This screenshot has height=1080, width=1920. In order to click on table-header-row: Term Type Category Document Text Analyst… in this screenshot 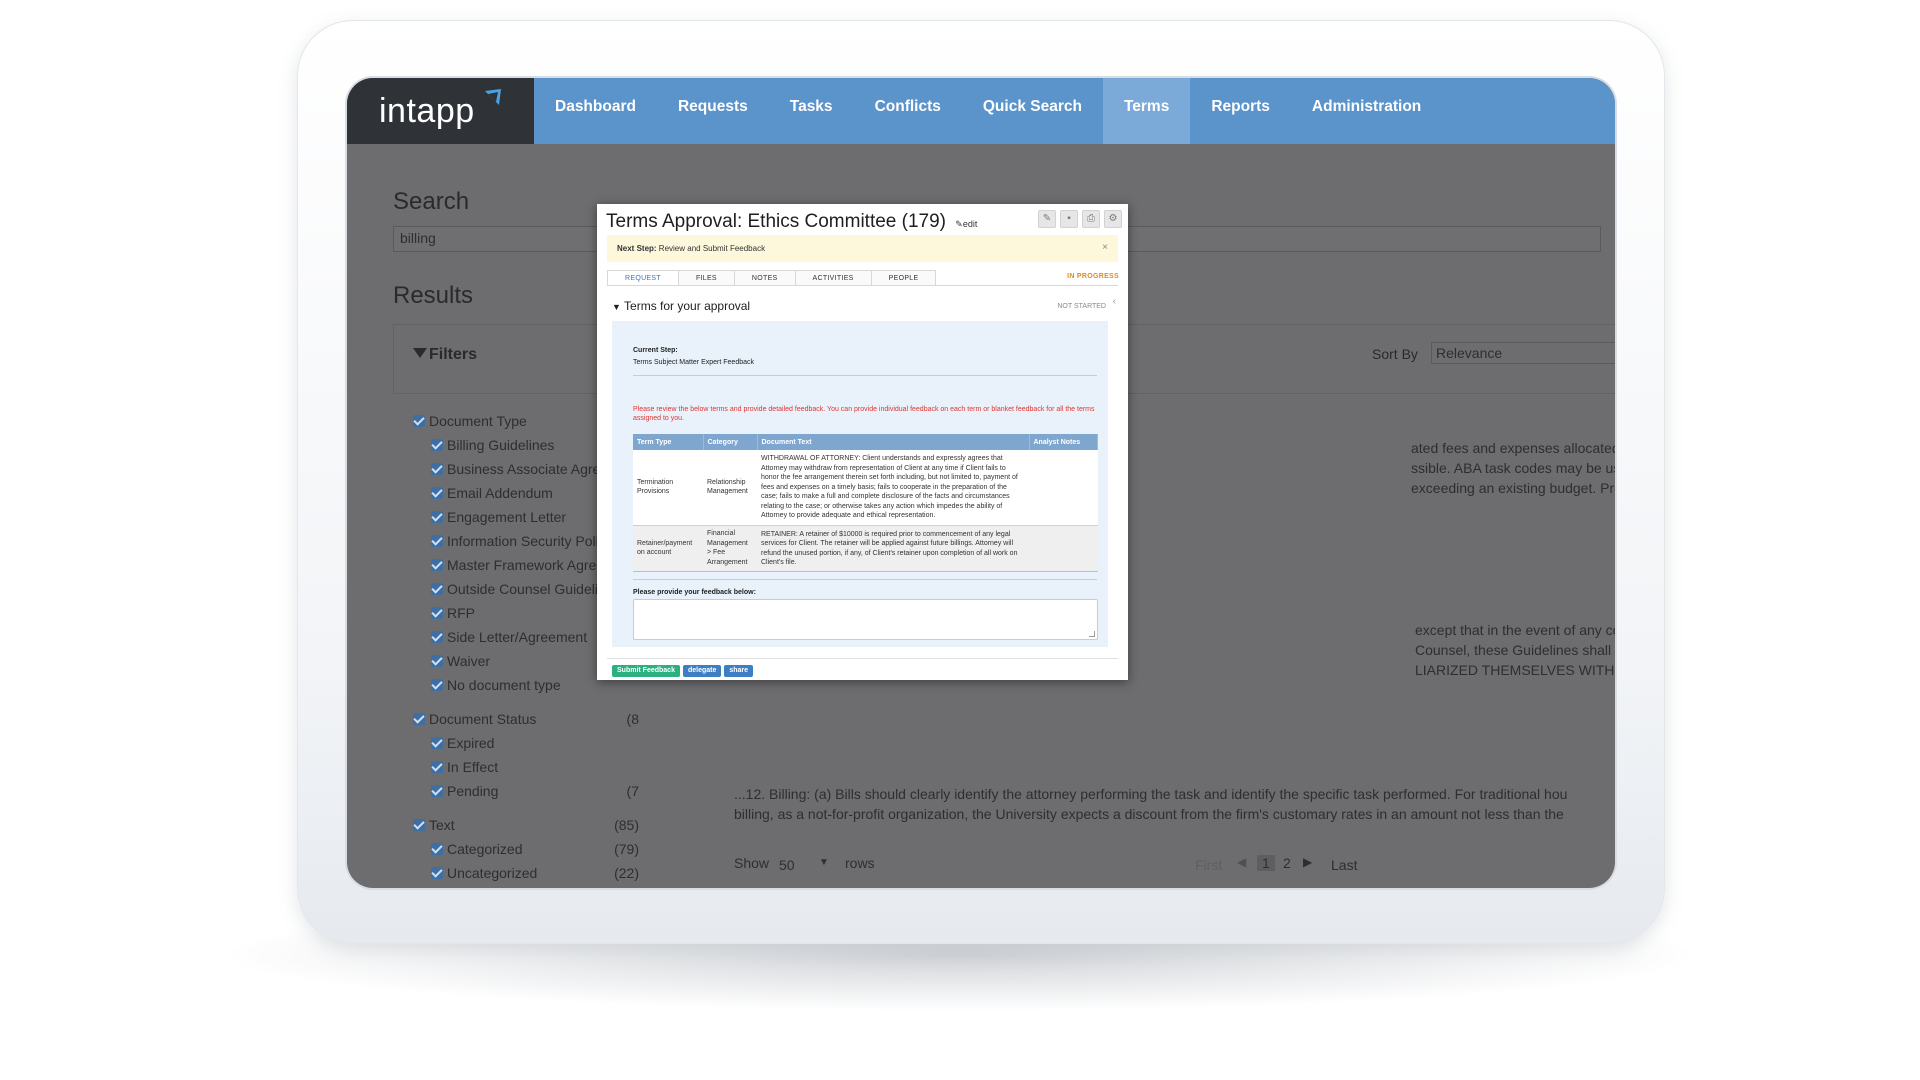, I will do `click(865, 442)`.